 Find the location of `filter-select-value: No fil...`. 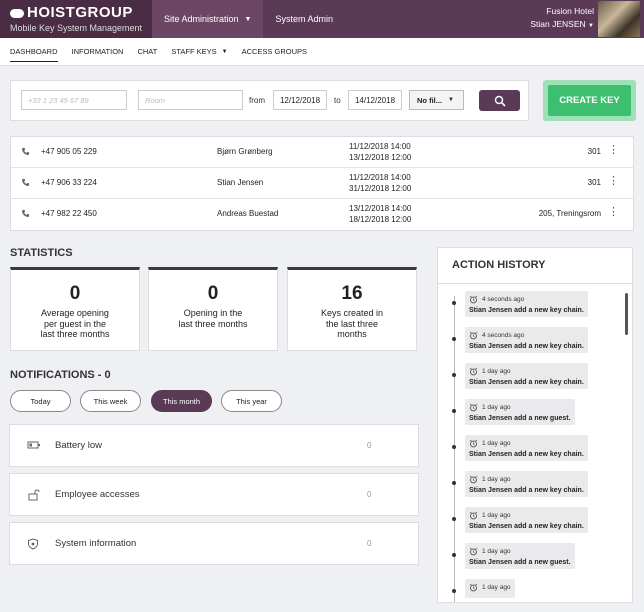

filter-select-value: No fil... is located at coordinates (429, 100).